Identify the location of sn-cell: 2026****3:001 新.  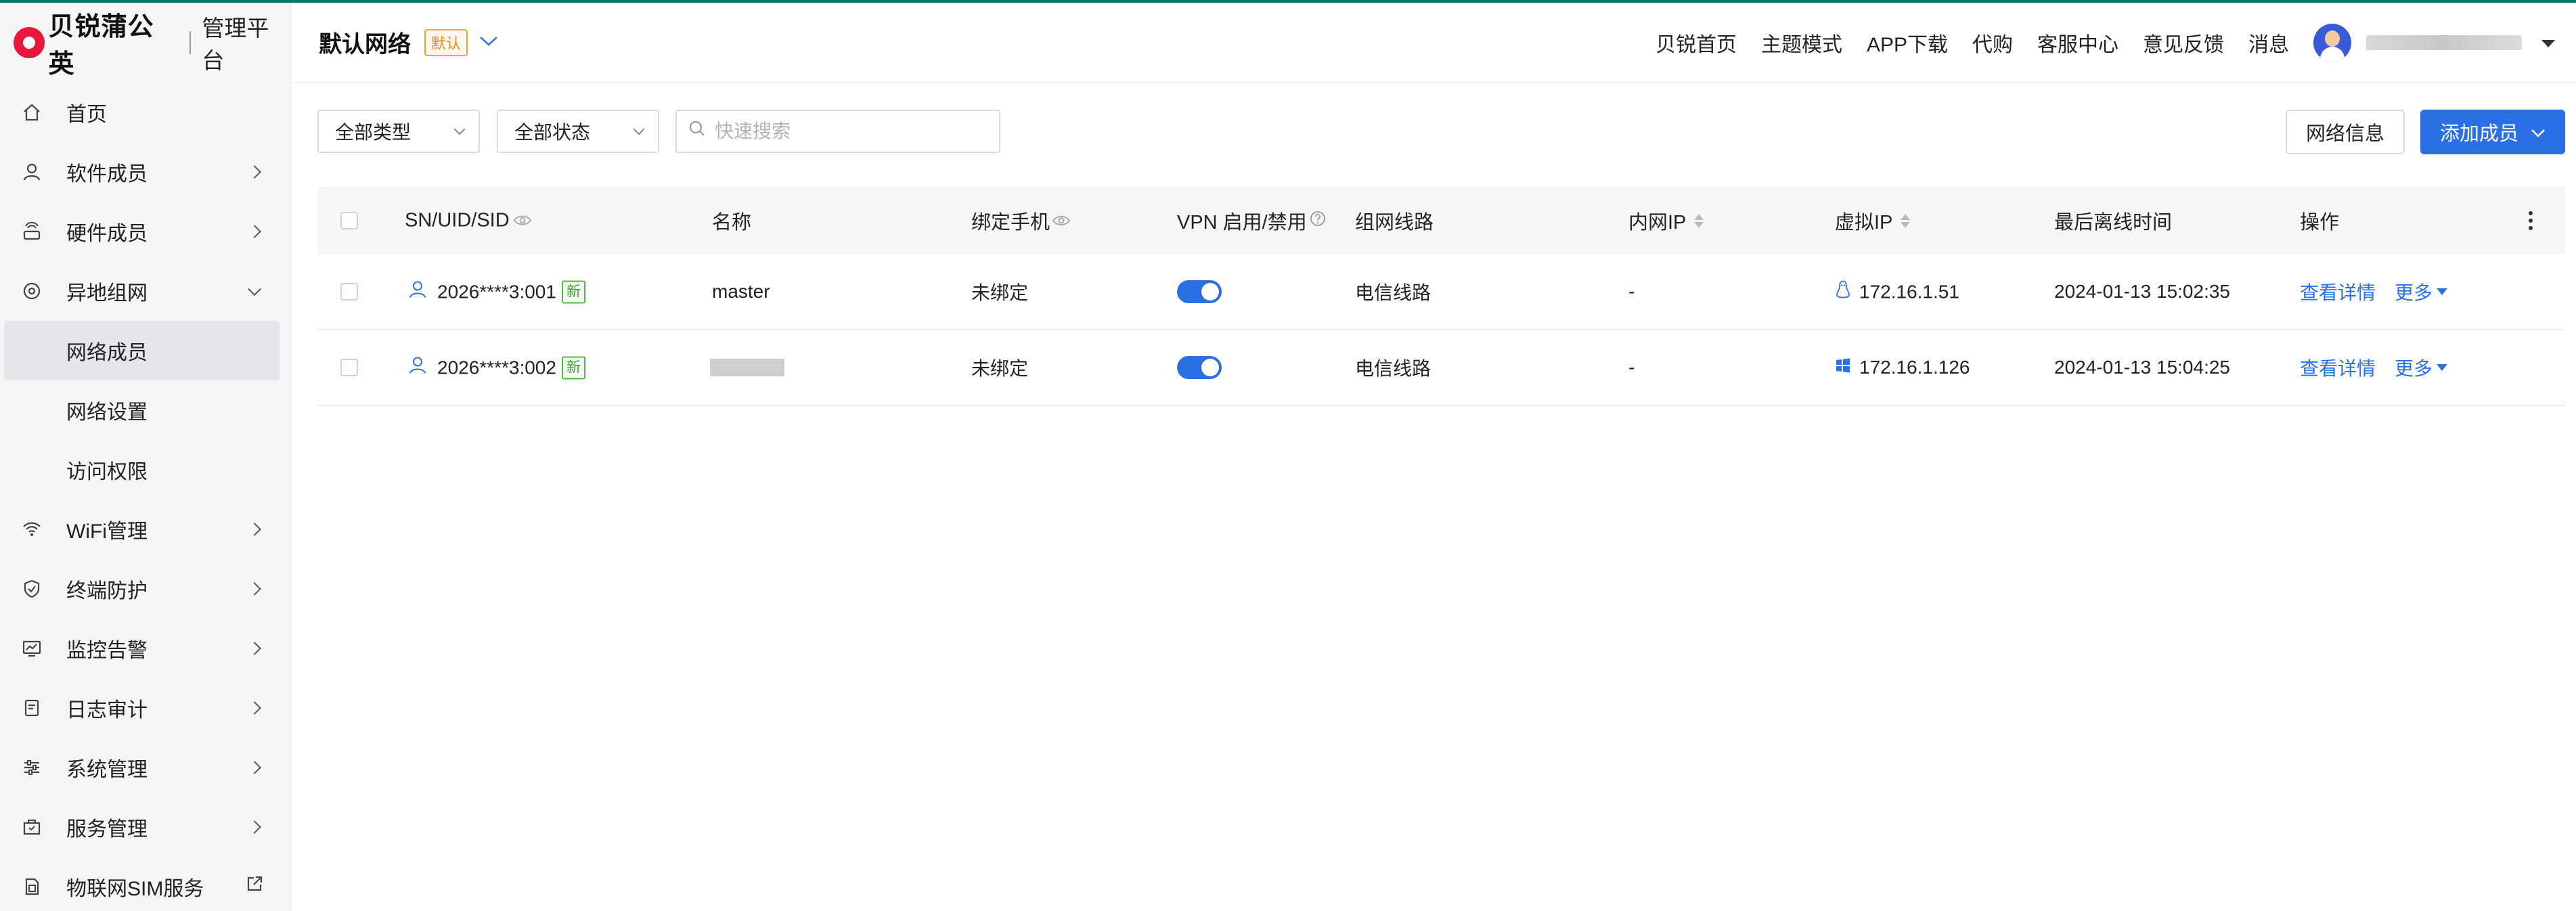
(496, 292).